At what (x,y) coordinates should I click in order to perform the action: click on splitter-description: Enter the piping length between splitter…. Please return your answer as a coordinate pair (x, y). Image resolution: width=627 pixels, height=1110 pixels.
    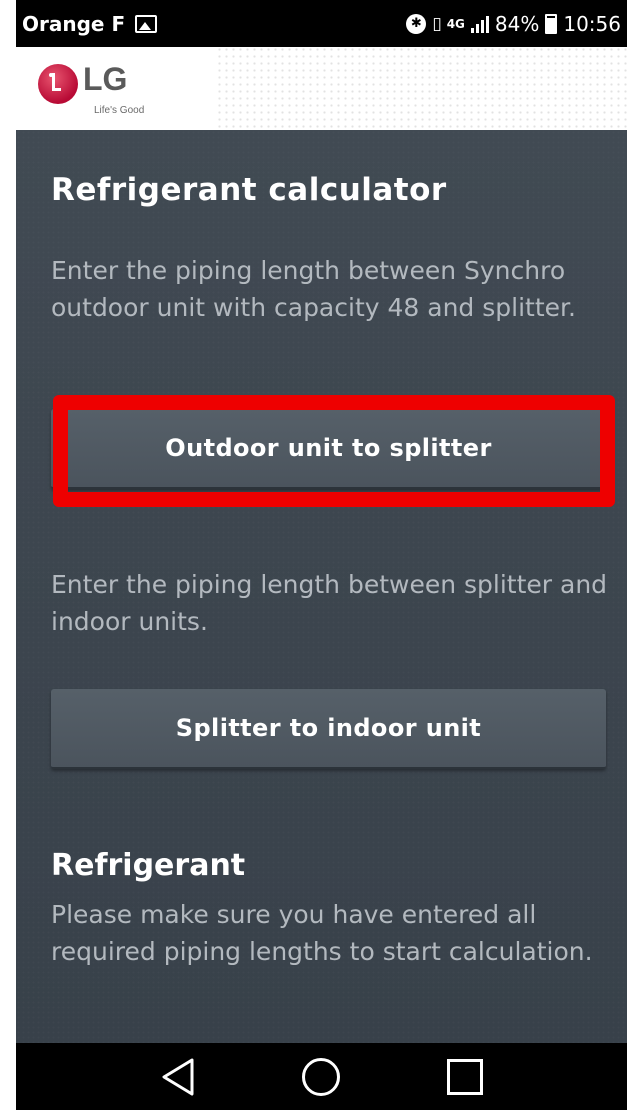
    Looking at the image, I should click on (329, 603).